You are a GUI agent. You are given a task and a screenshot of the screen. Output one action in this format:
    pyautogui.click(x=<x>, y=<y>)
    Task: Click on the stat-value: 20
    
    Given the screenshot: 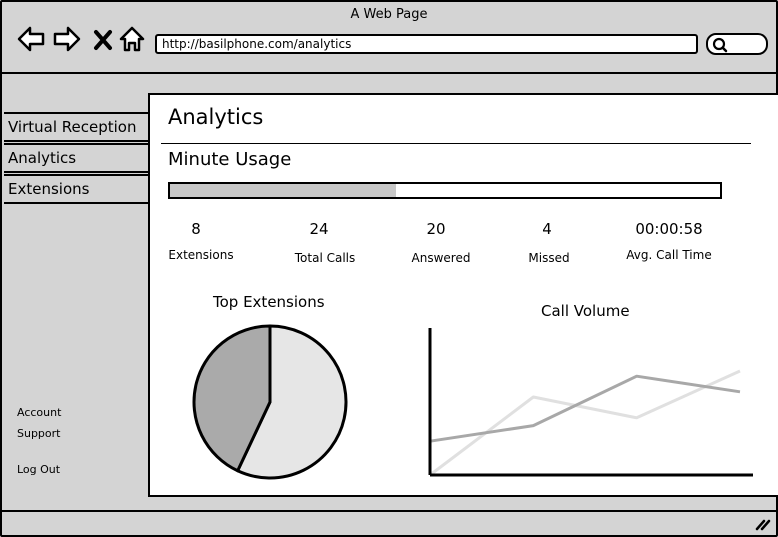 What is the action you would take?
    pyautogui.click(x=436, y=229)
    